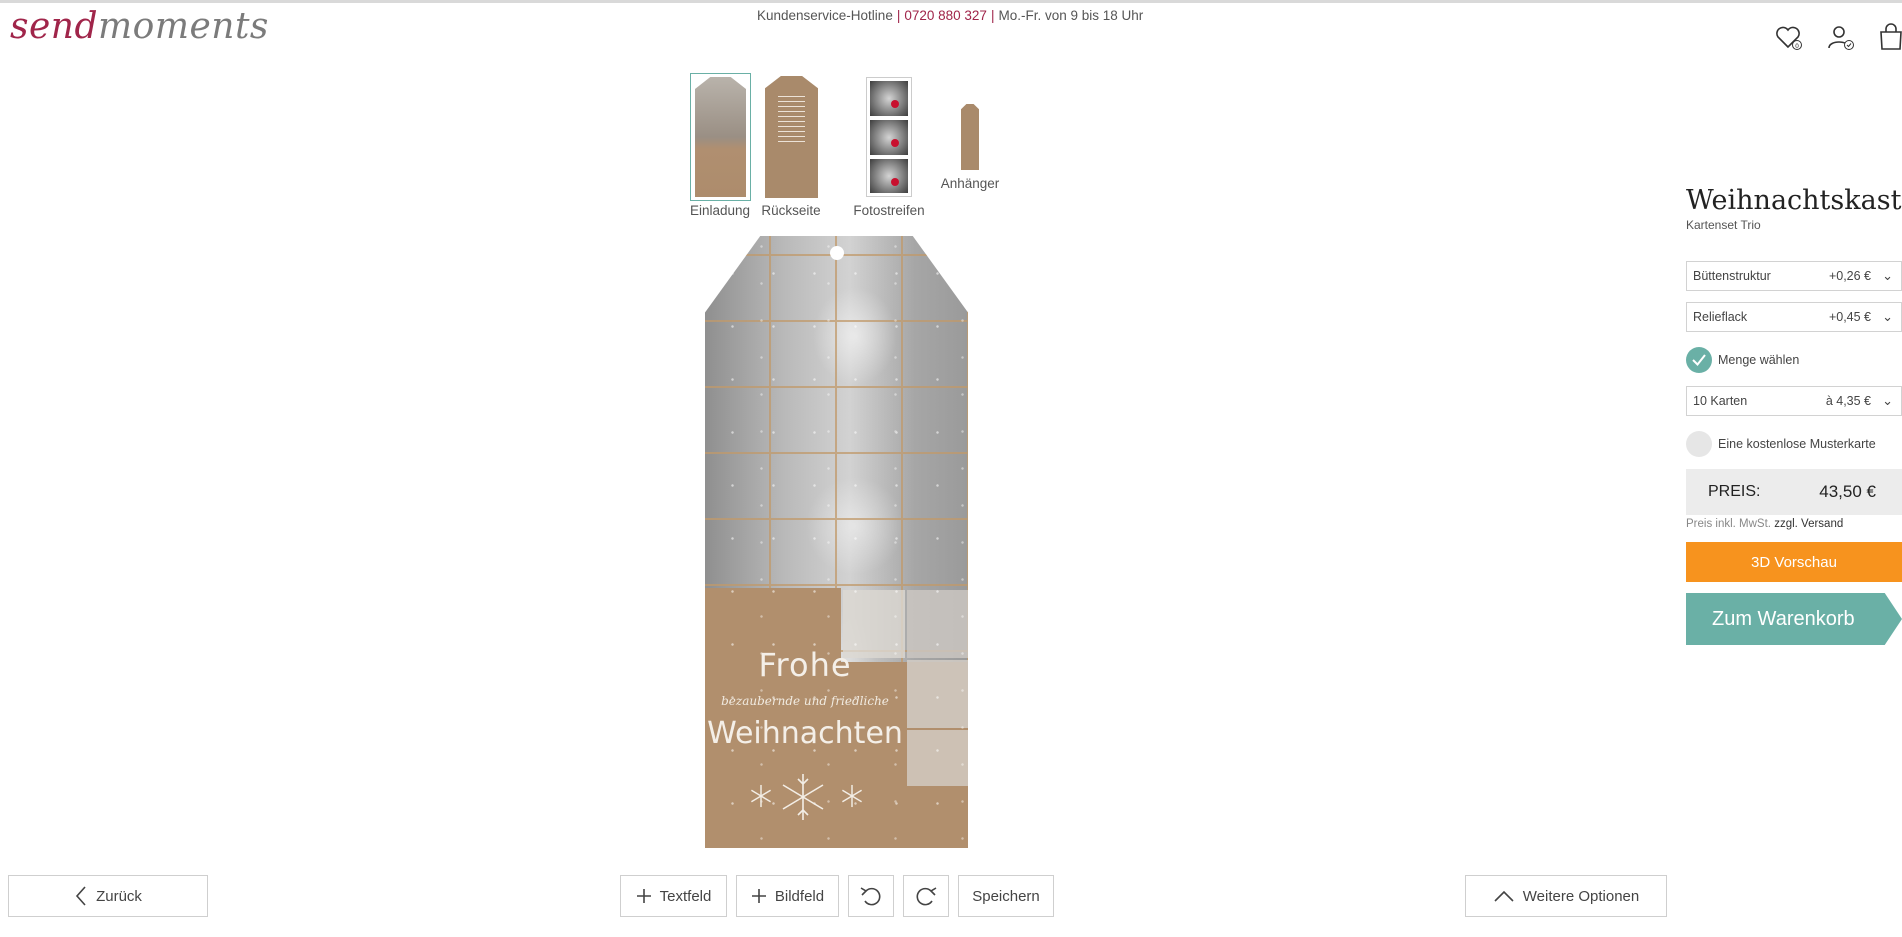 The image size is (1902, 937). Describe the element at coordinates (825, 15) in the screenshot. I see `hotline-label: Kundenservice-Hotline` at that location.